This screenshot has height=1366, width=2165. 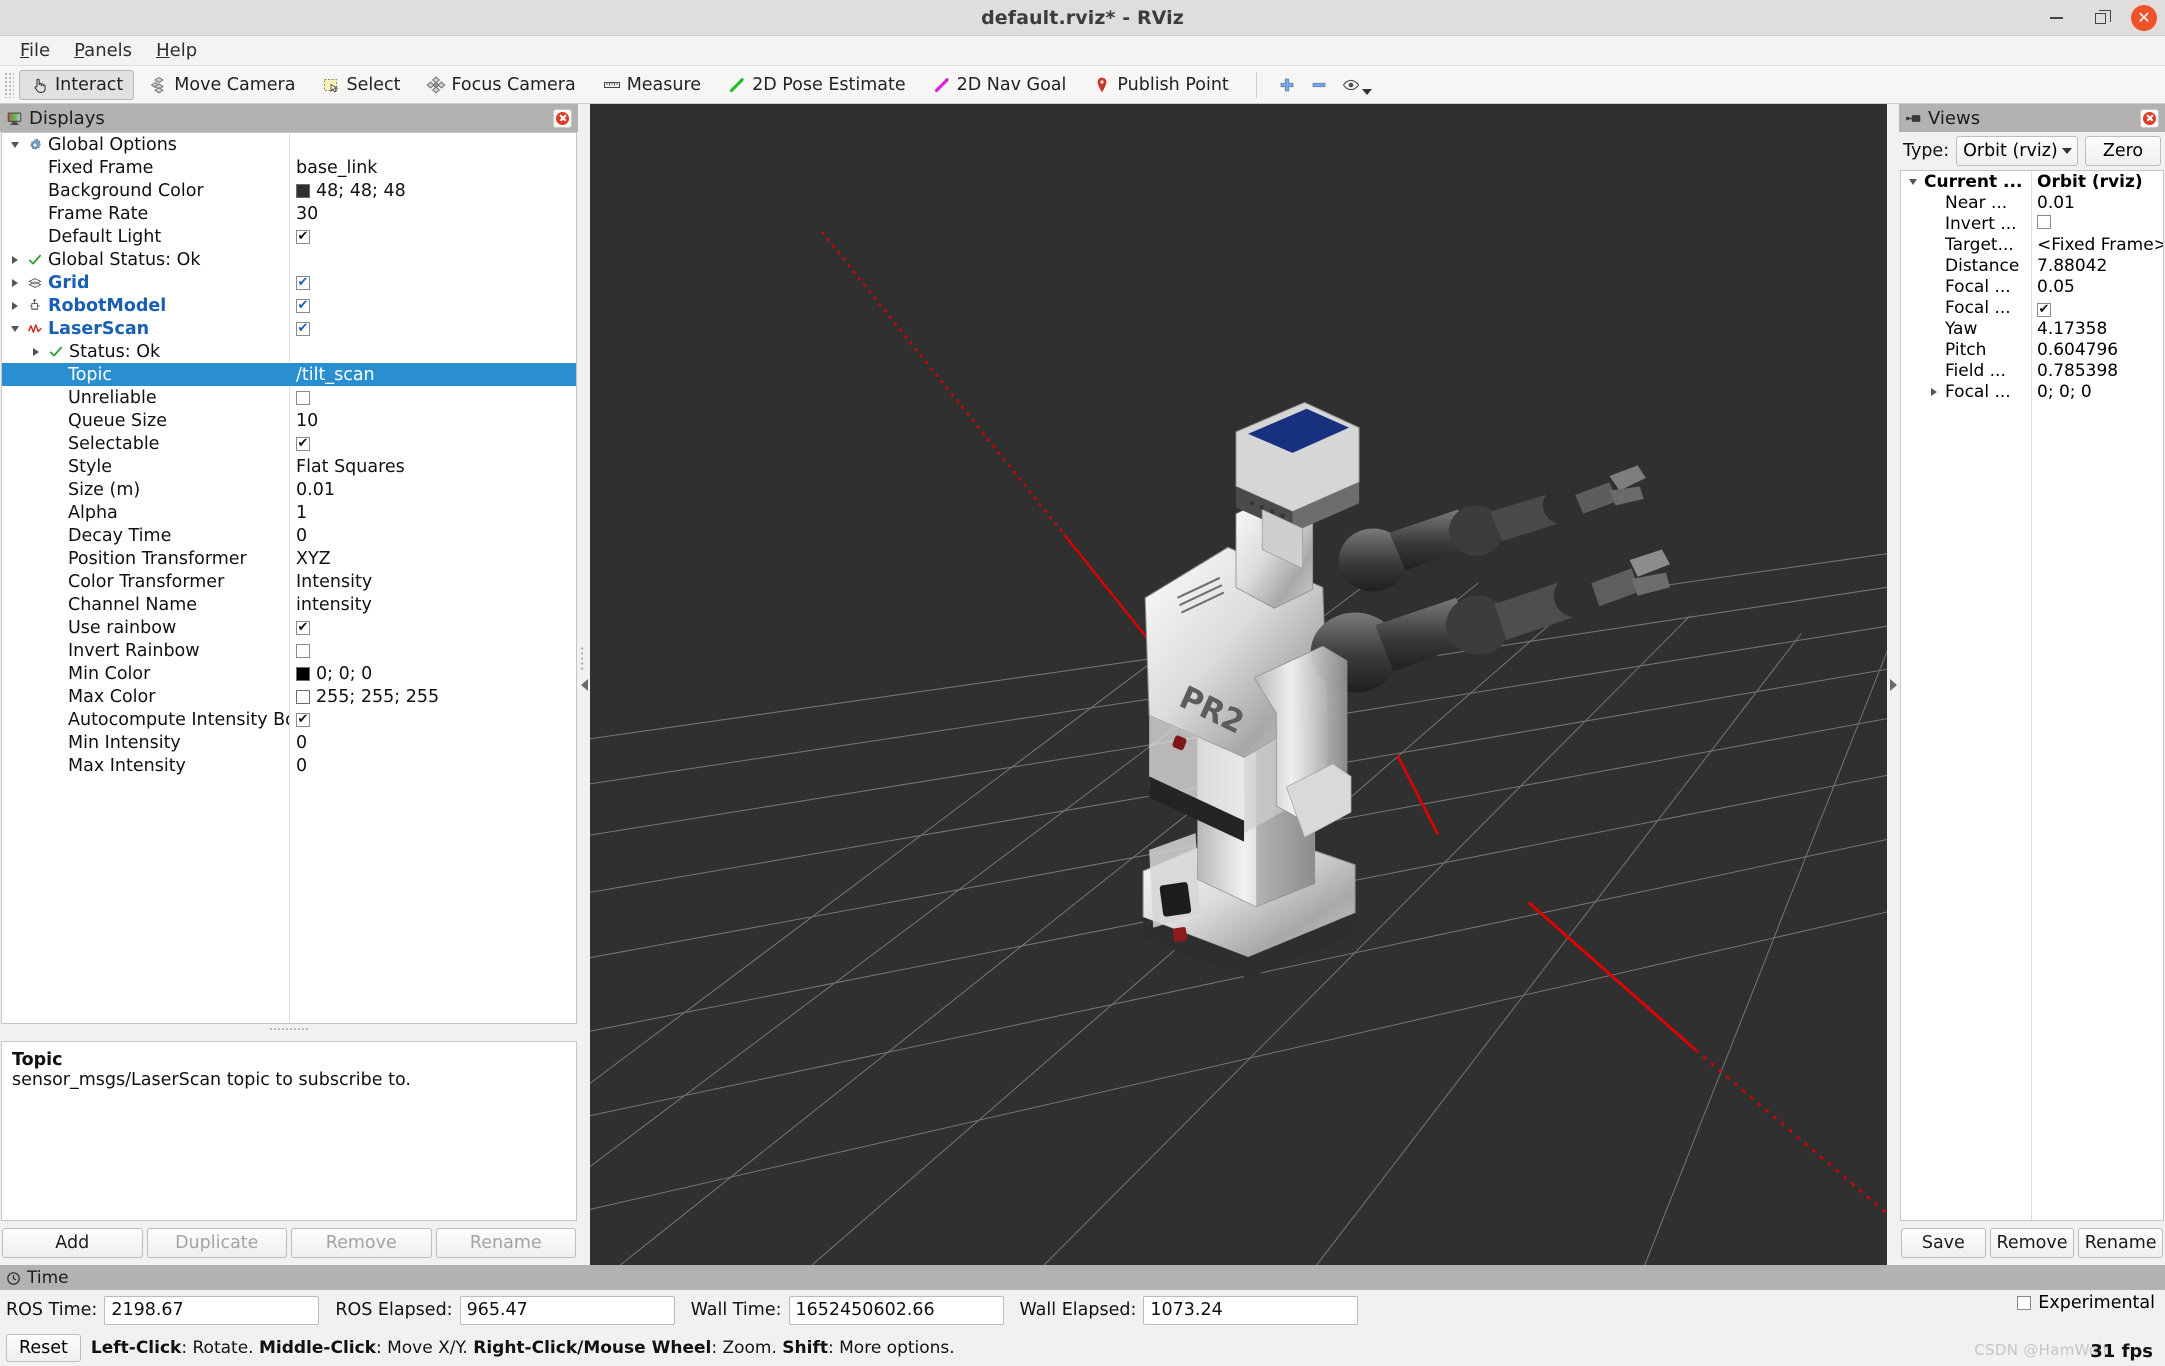 I want to click on view-row-current: Current ... Orbit (rviz), so click(x=2032, y=181).